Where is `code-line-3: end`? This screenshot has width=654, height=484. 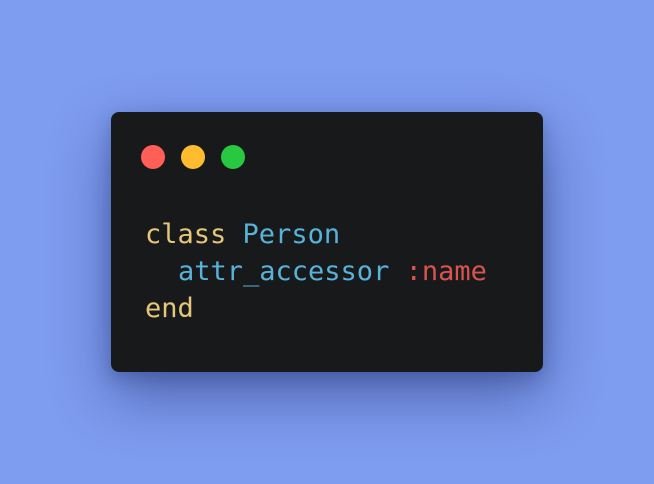 code-line-3: end is located at coordinates (316, 308).